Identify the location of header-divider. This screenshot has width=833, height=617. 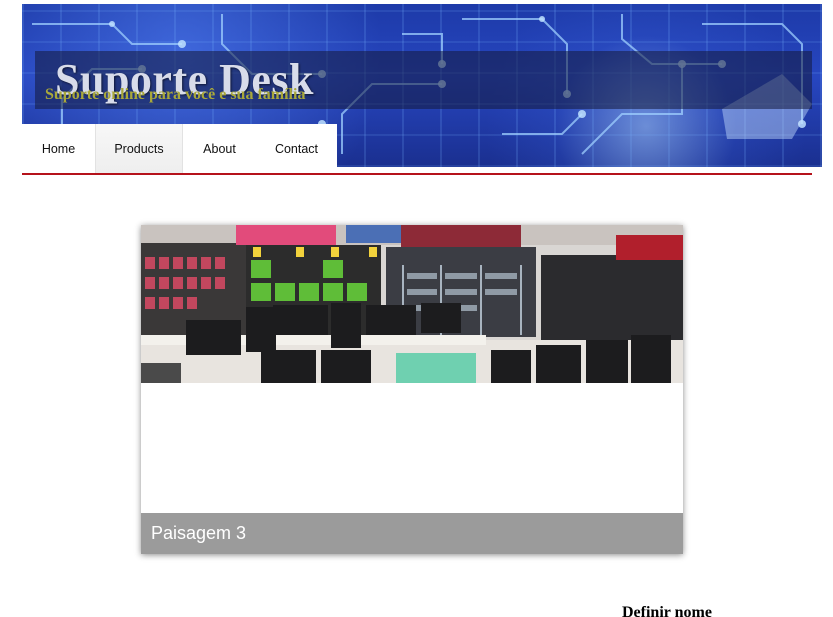
(417, 174).